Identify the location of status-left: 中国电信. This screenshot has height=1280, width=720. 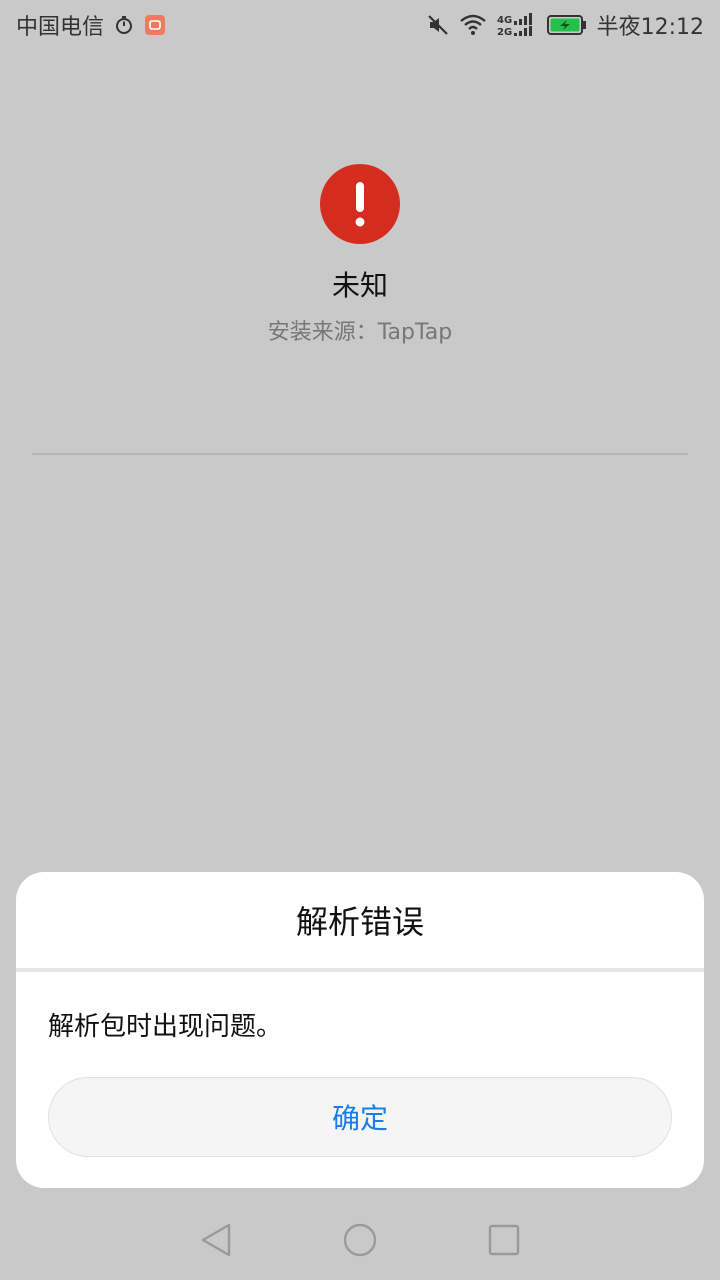
(91, 25).